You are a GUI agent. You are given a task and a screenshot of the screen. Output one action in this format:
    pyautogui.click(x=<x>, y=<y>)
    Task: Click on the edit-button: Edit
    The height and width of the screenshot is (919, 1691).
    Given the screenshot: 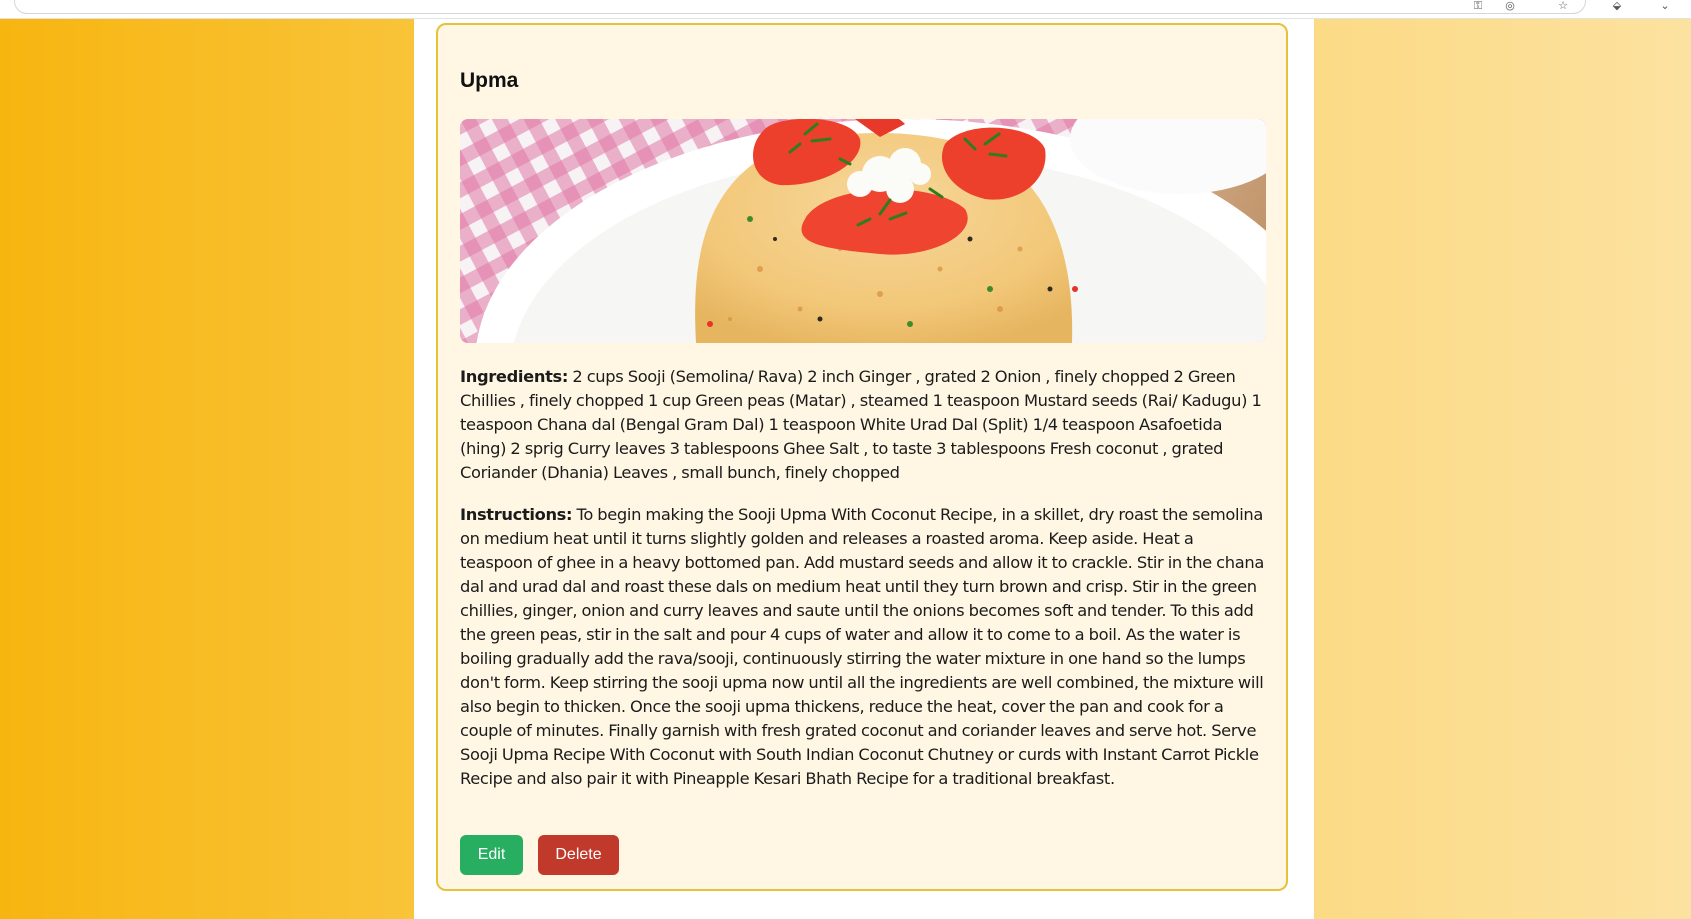 What is the action you would take?
    pyautogui.click(x=491, y=855)
    